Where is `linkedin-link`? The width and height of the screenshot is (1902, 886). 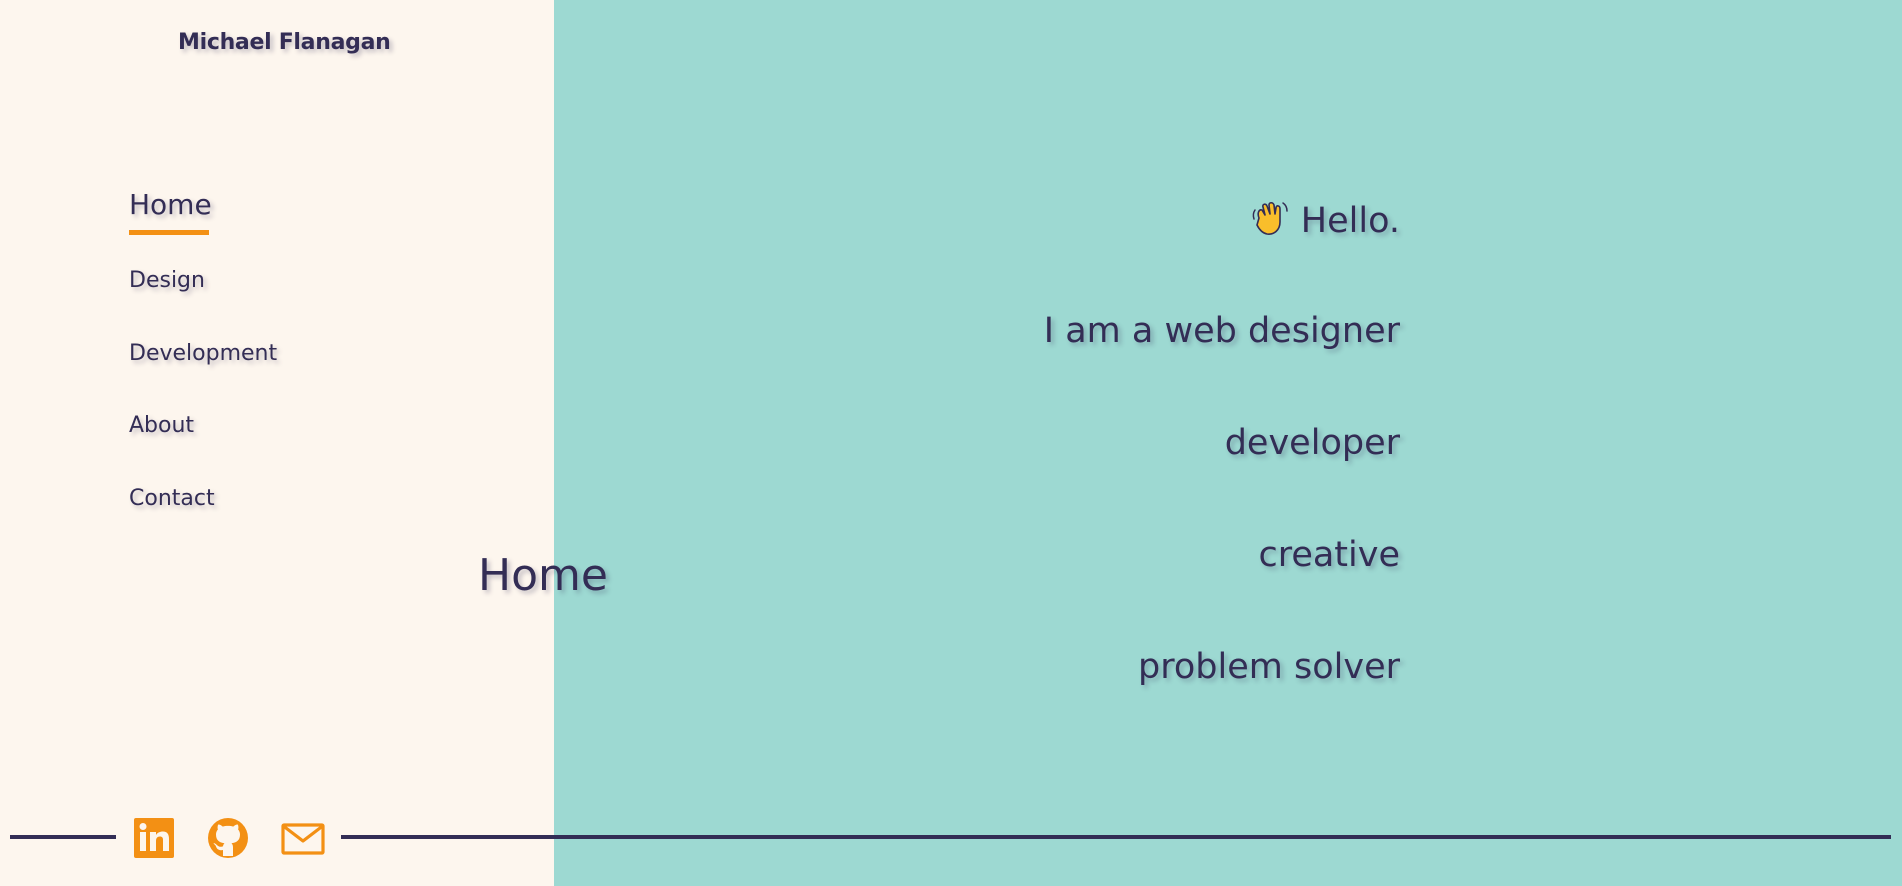 linkedin-link is located at coordinates (154, 838).